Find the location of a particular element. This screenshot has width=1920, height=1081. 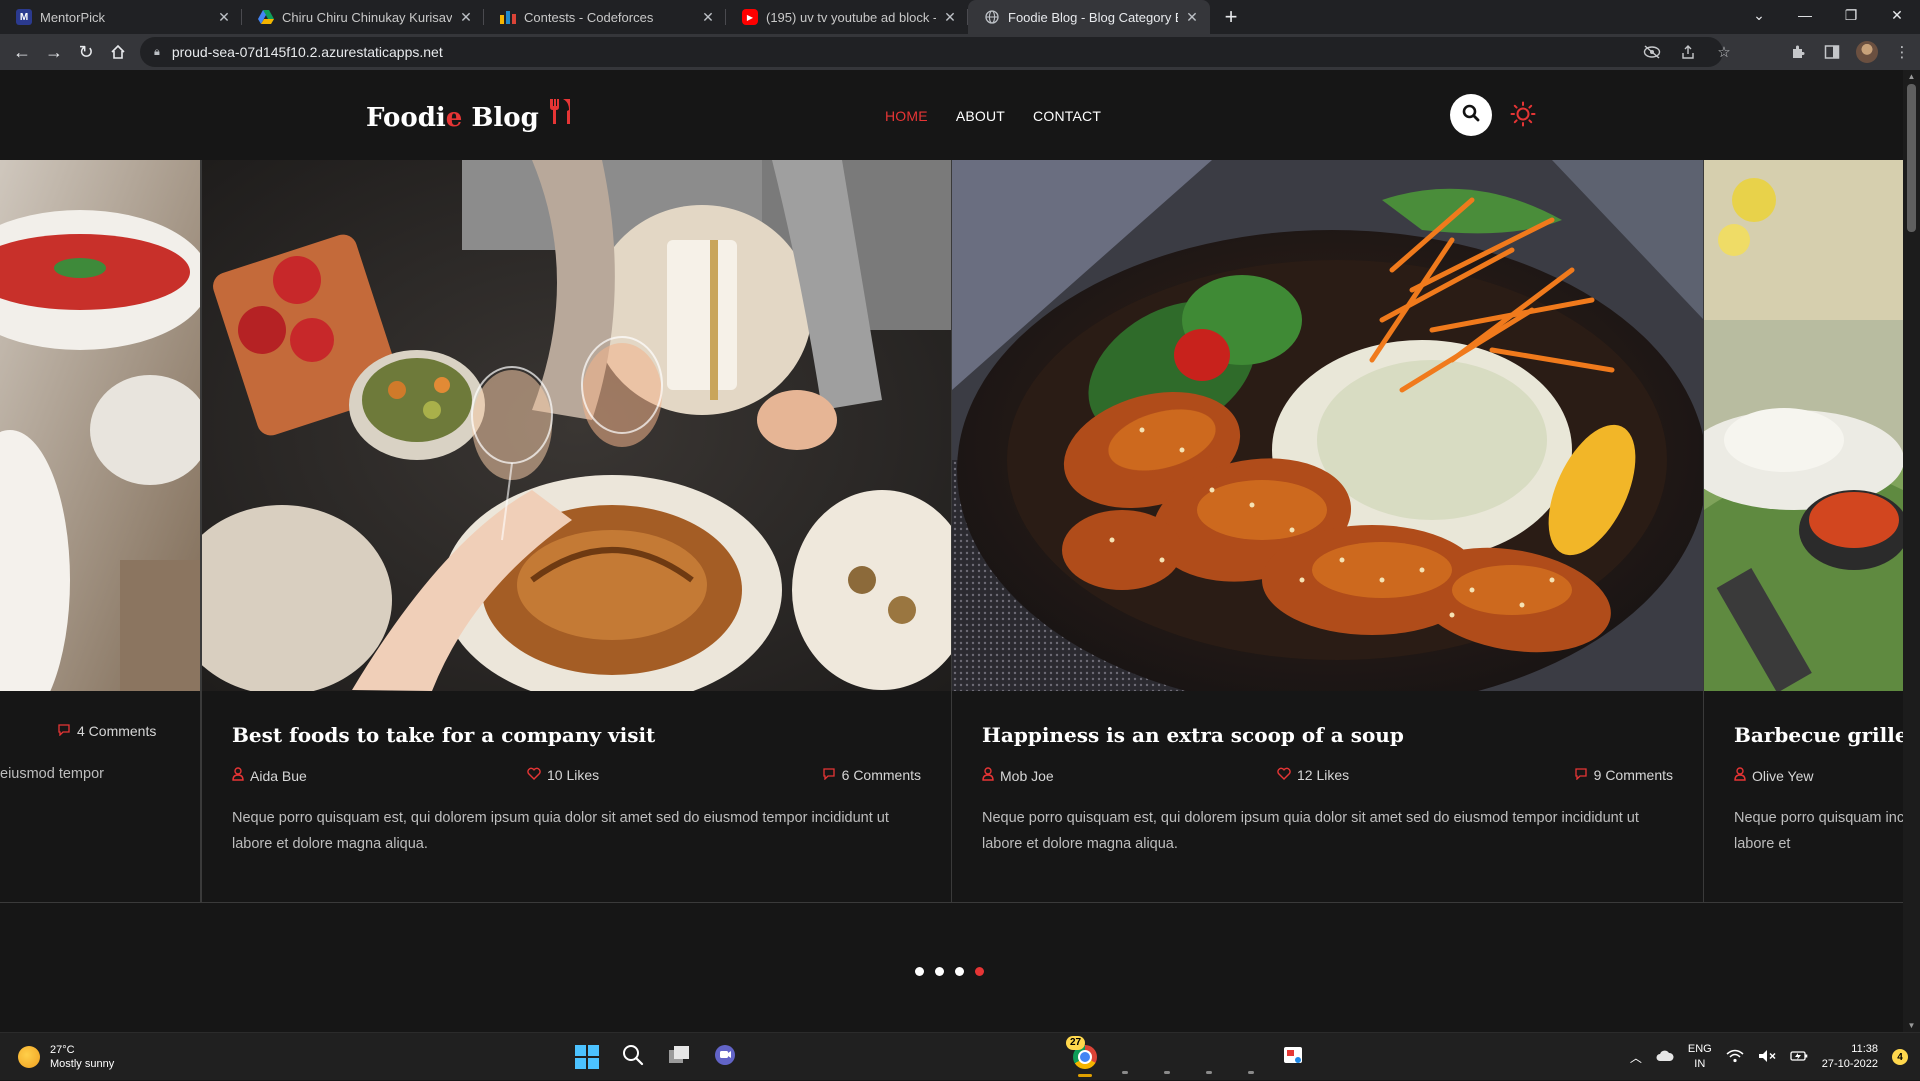

heart-icon is located at coordinates (1284, 775).